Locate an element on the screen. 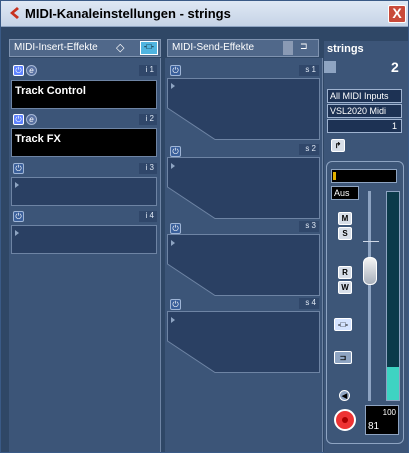  send-effects-header: MIDI-Send-Effekte ⊐ is located at coordinates (243, 48).